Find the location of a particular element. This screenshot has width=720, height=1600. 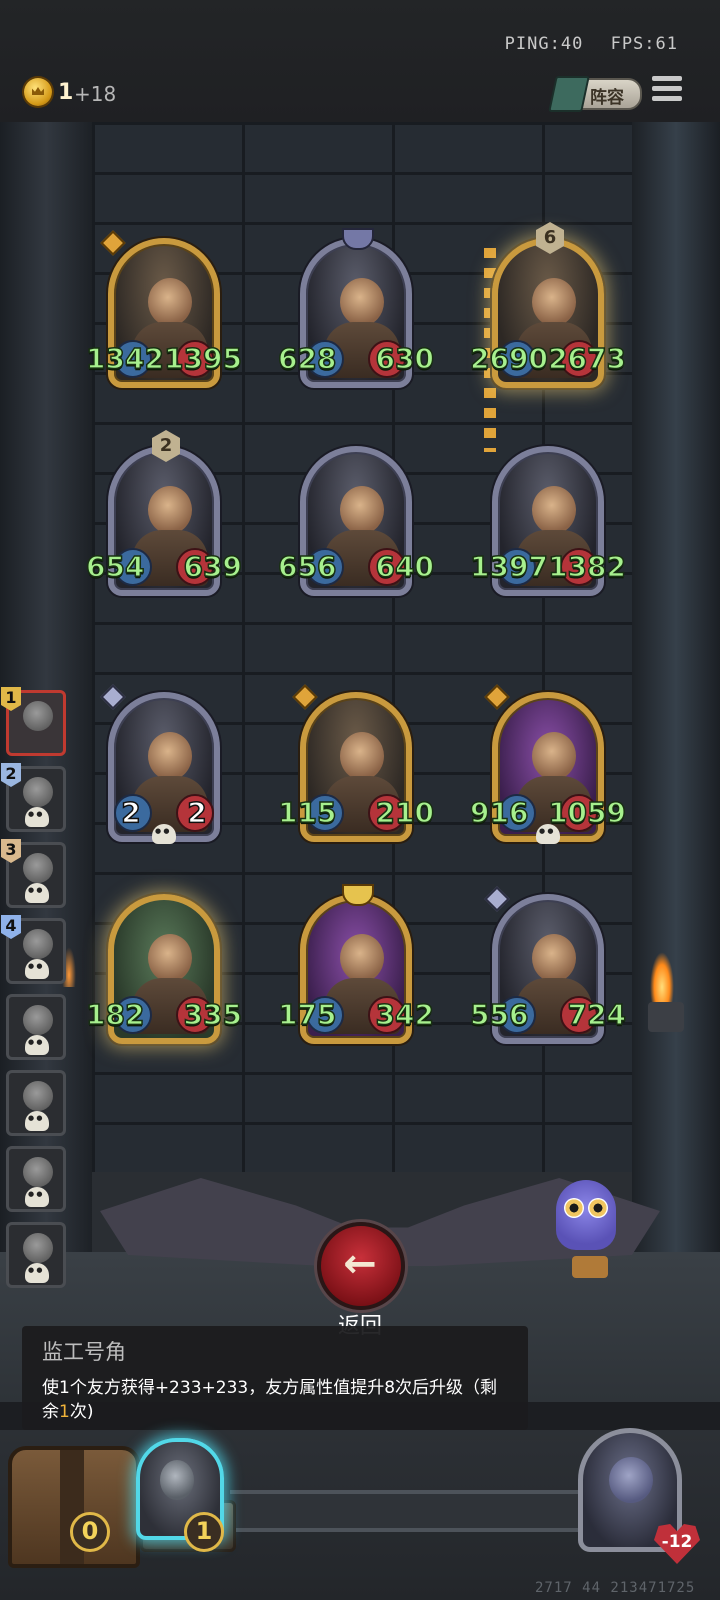

minion-card: 656 640 is located at coordinates (356, 521).